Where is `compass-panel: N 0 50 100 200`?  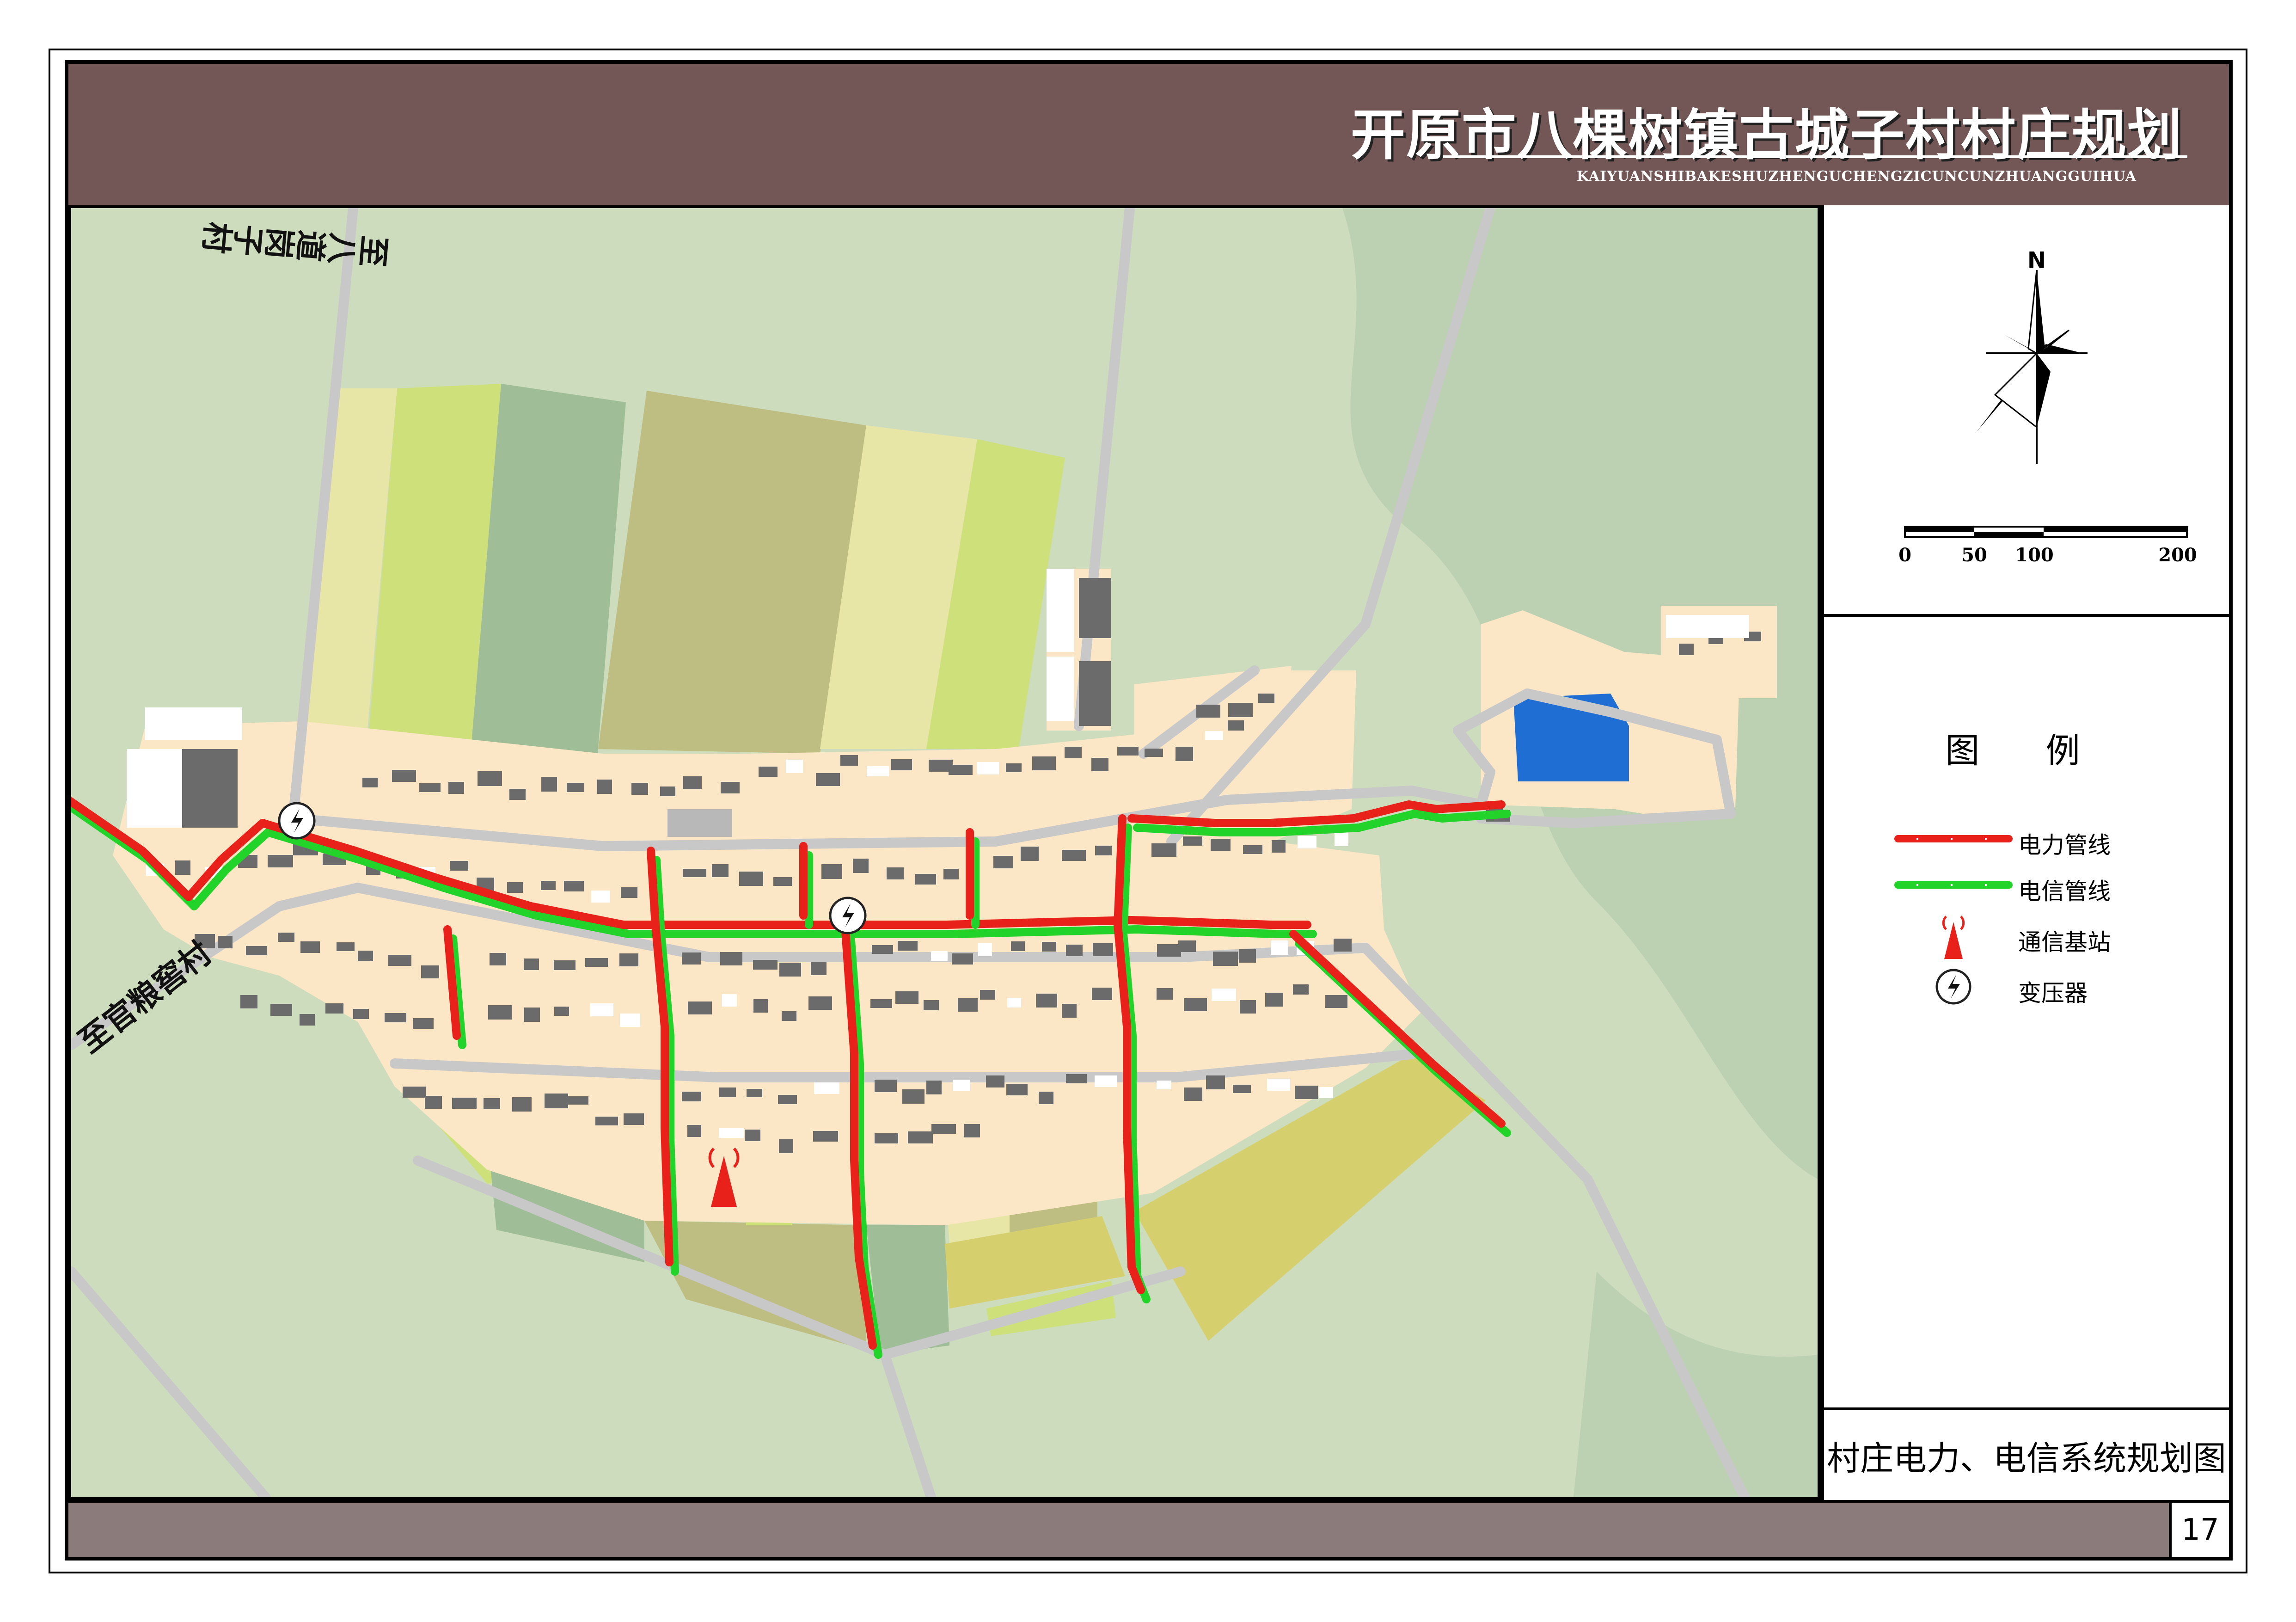 compass-panel: N 0 50 100 200 is located at coordinates (2026, 411).